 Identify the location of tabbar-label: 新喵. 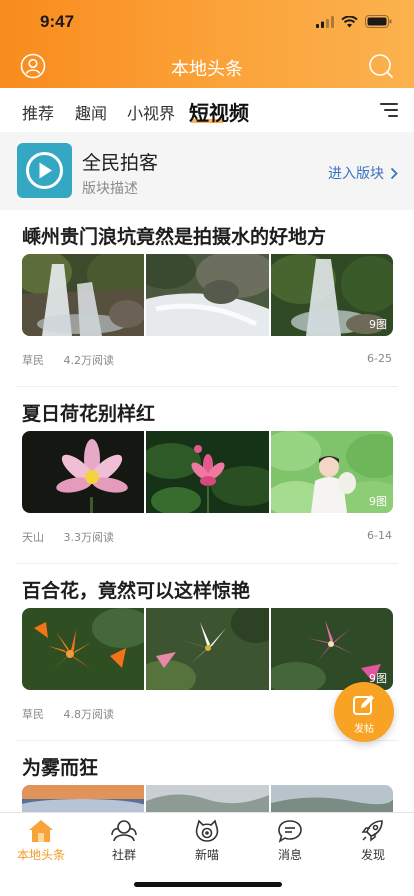
(206, 855).